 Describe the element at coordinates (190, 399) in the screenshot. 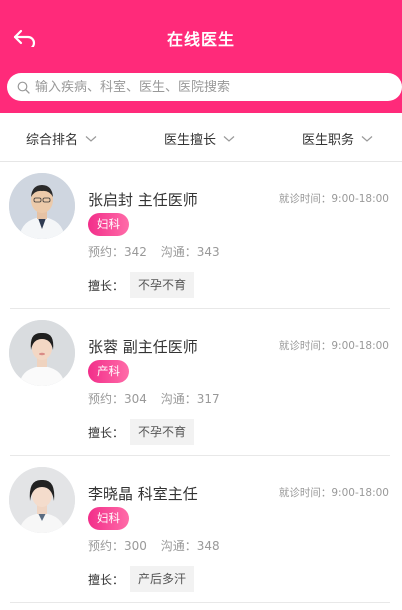

I see `consultation-count: 沟通：317` at that location.